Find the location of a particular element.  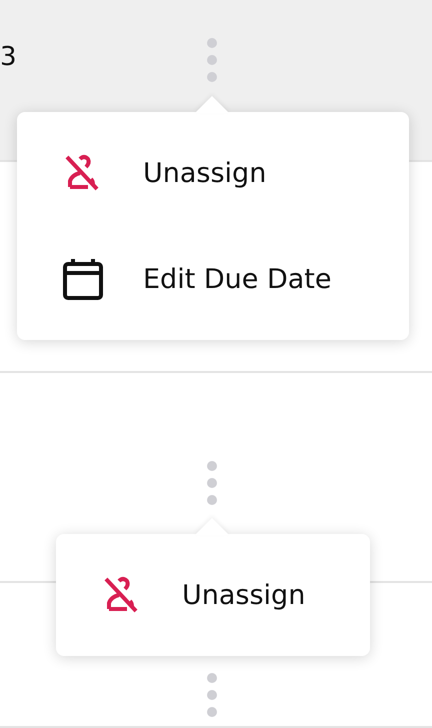

row-label: 3 is located at coordinates (8, 57).